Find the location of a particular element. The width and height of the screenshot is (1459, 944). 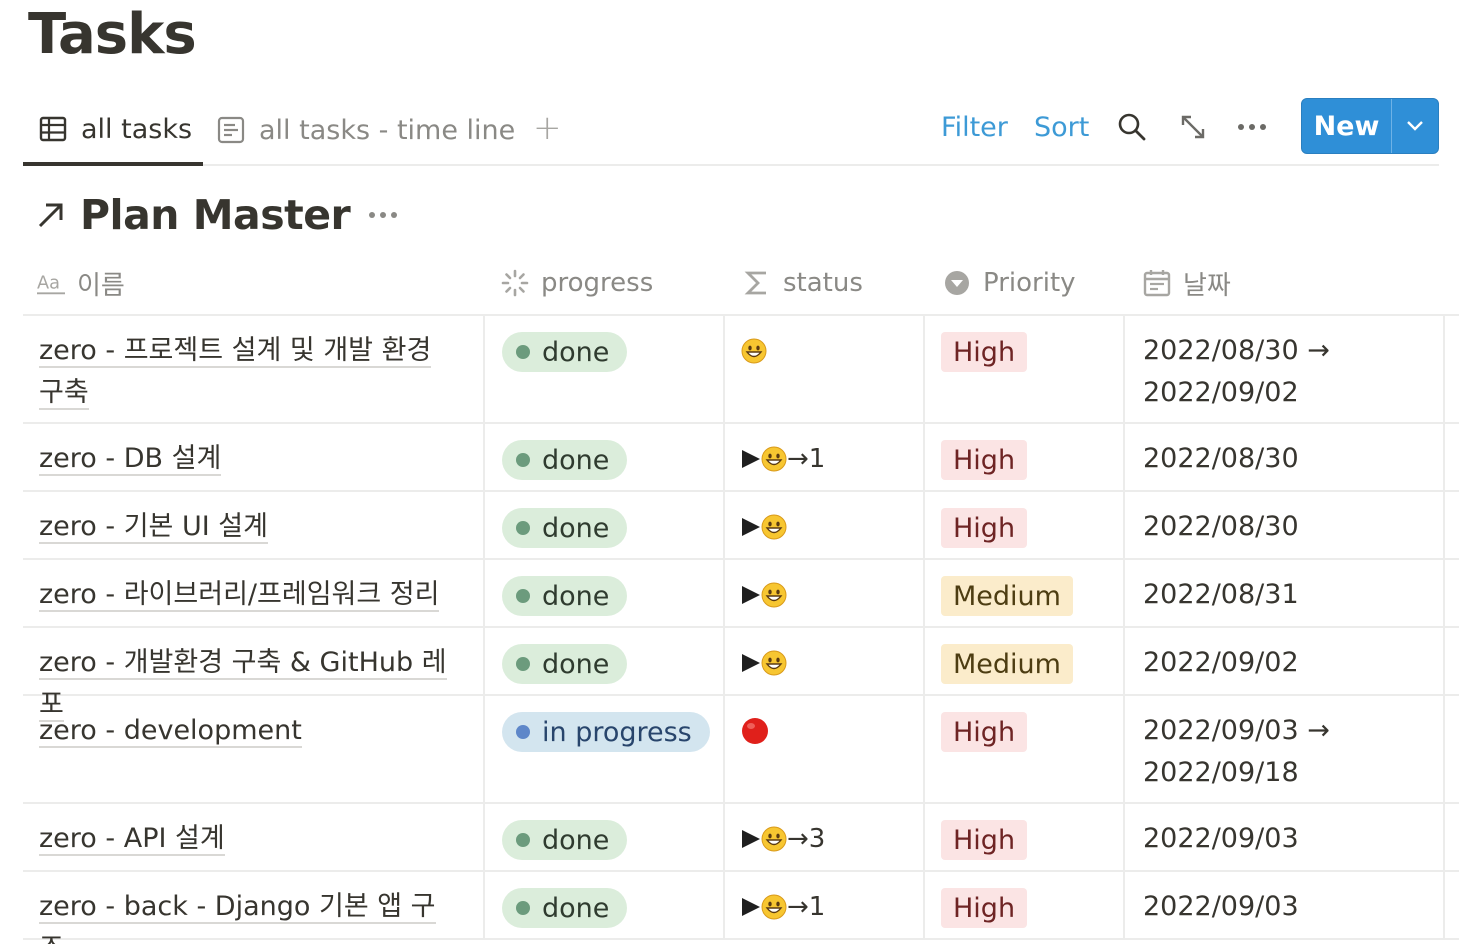

cell-name: zero - API 설계 is located at coordinates (254, 837).